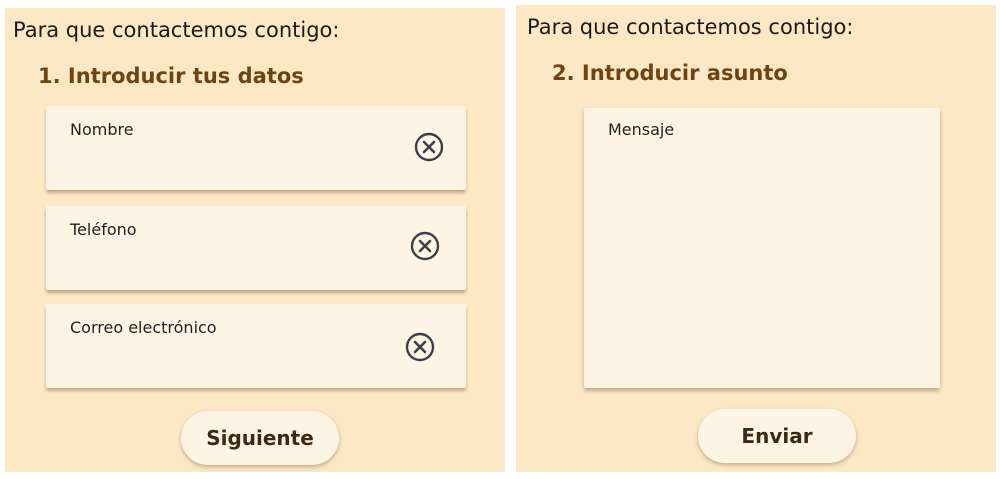 This screenshot has width=1000, height=479. I want to click on clear-phone-icon, so click(425, 246).